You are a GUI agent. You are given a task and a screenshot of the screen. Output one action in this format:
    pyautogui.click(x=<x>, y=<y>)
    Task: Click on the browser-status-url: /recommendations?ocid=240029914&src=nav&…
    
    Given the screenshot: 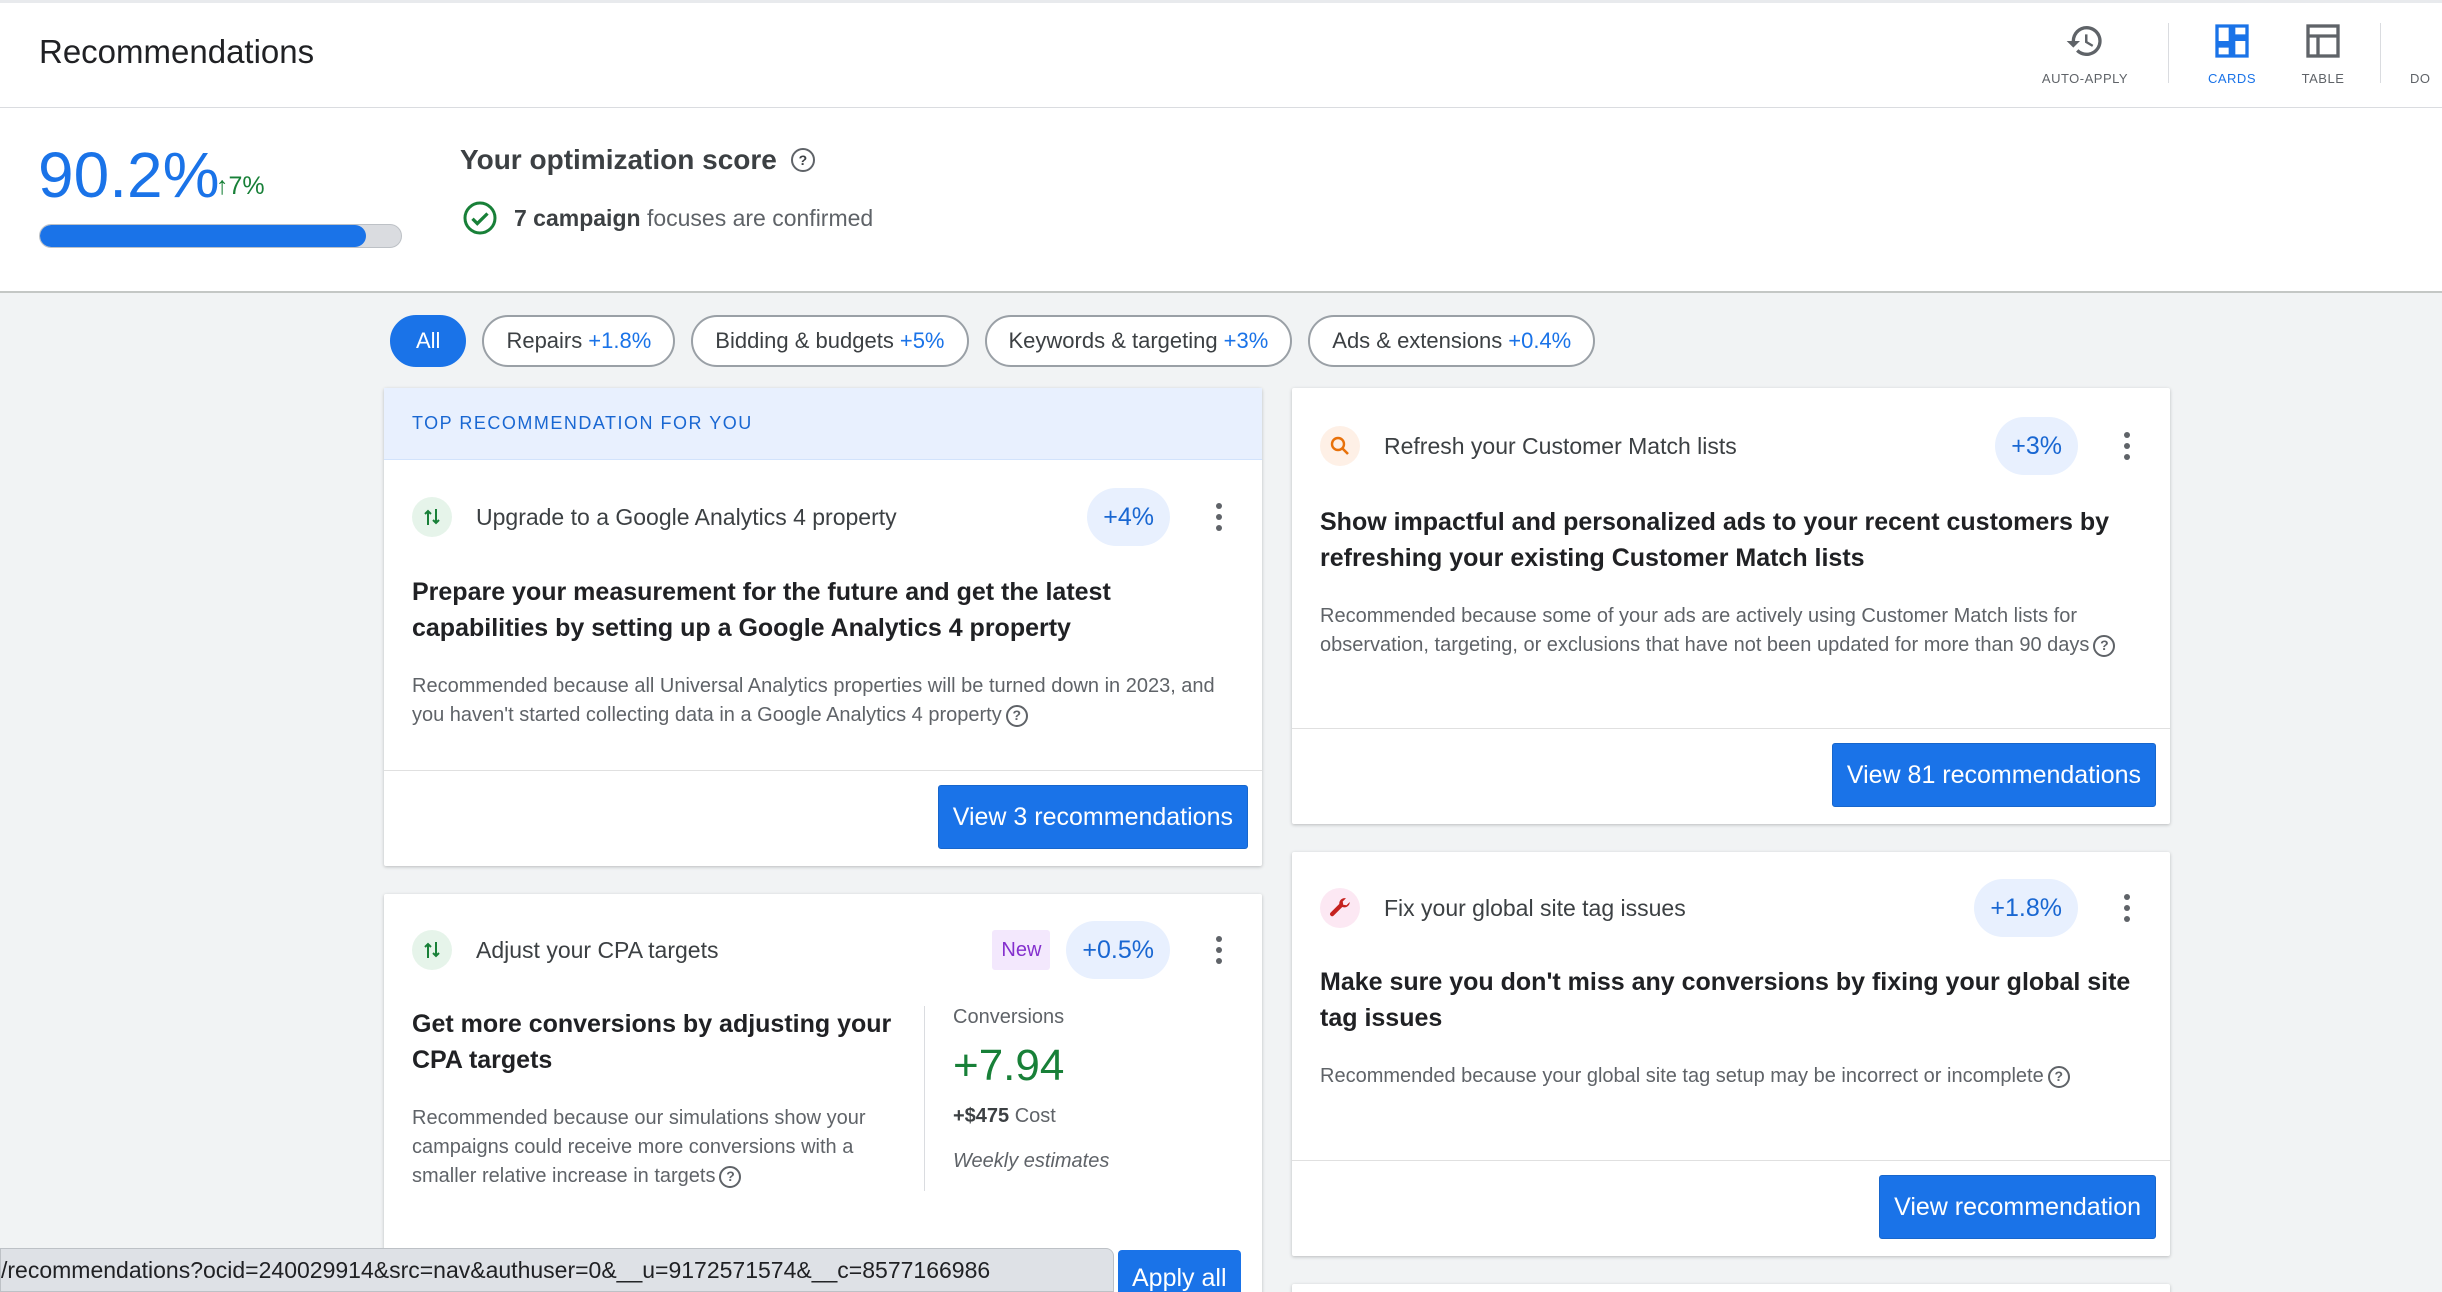 What is the action you would take?
    pyautogui.click(x=557, y=1270)
    